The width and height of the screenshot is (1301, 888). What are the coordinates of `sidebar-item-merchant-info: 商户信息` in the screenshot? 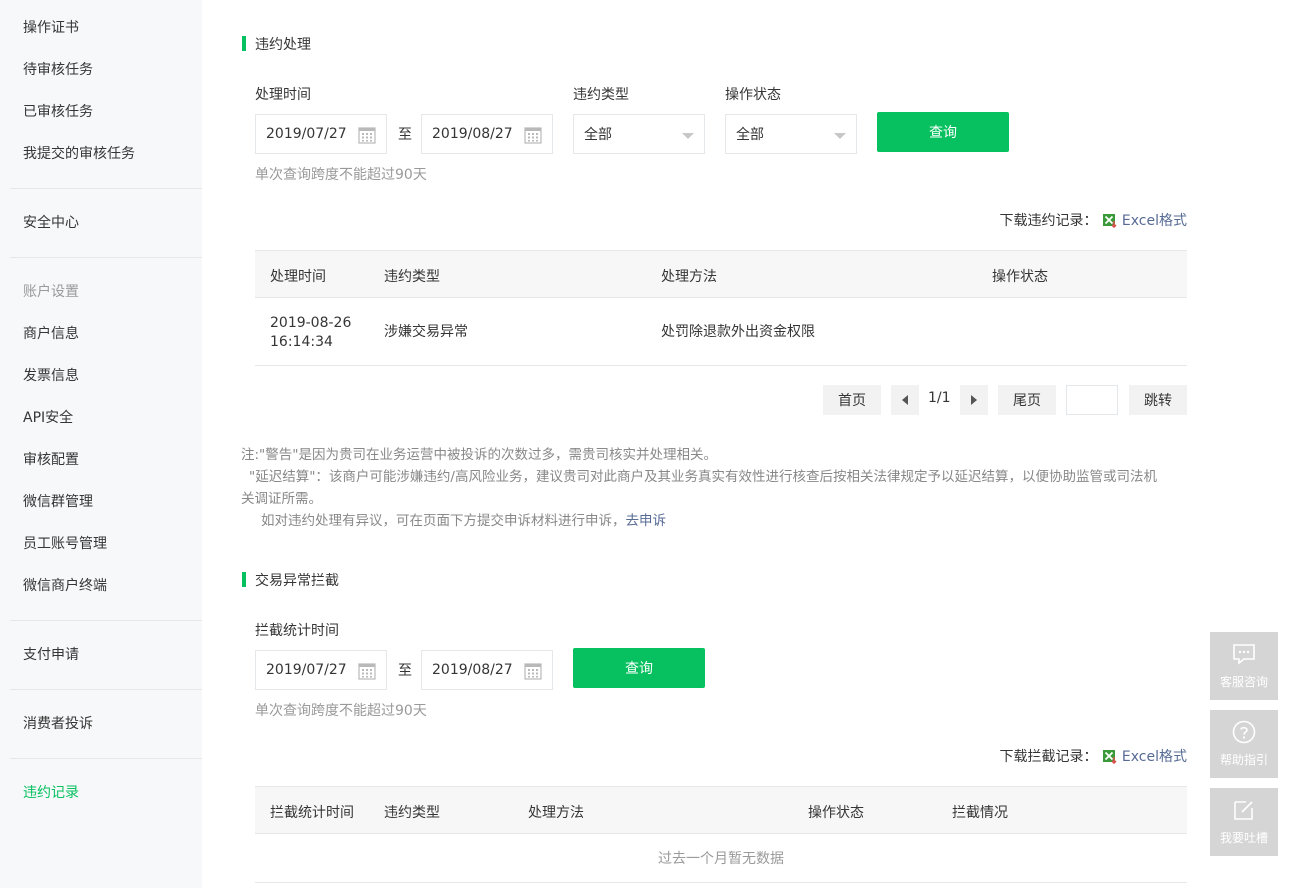 It's located at (51, 334).